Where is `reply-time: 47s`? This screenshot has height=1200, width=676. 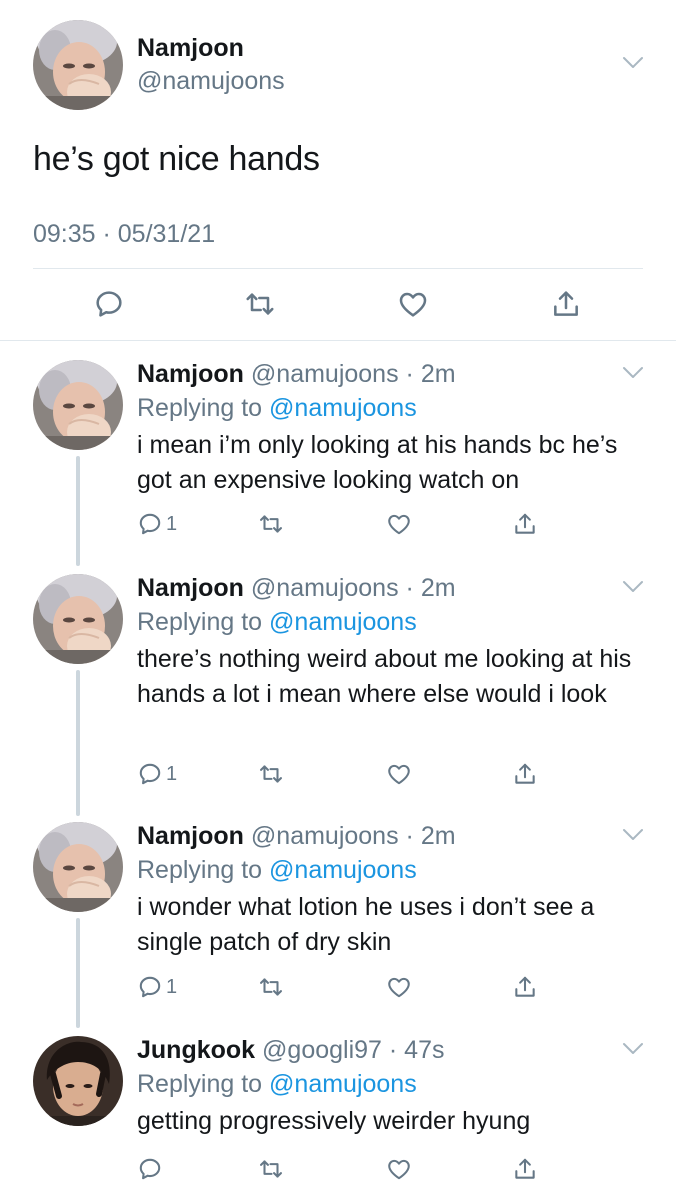 reply-time: 47s is located at coordinates (424, 1050).